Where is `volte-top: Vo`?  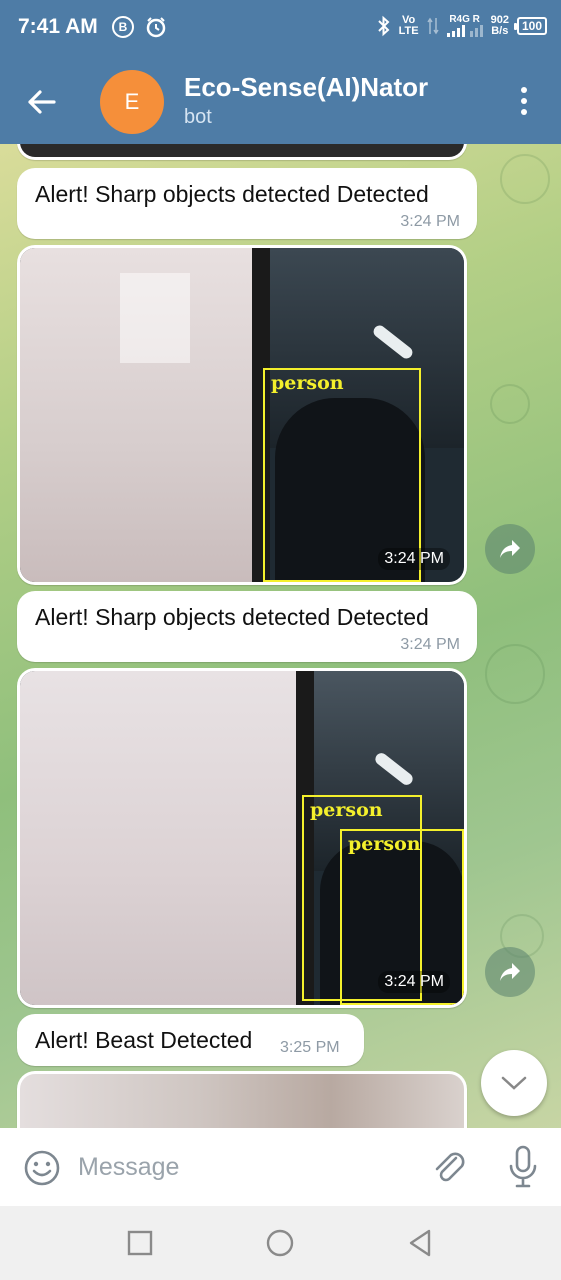
volte-top: Vo is located at coordinates (409, 19).